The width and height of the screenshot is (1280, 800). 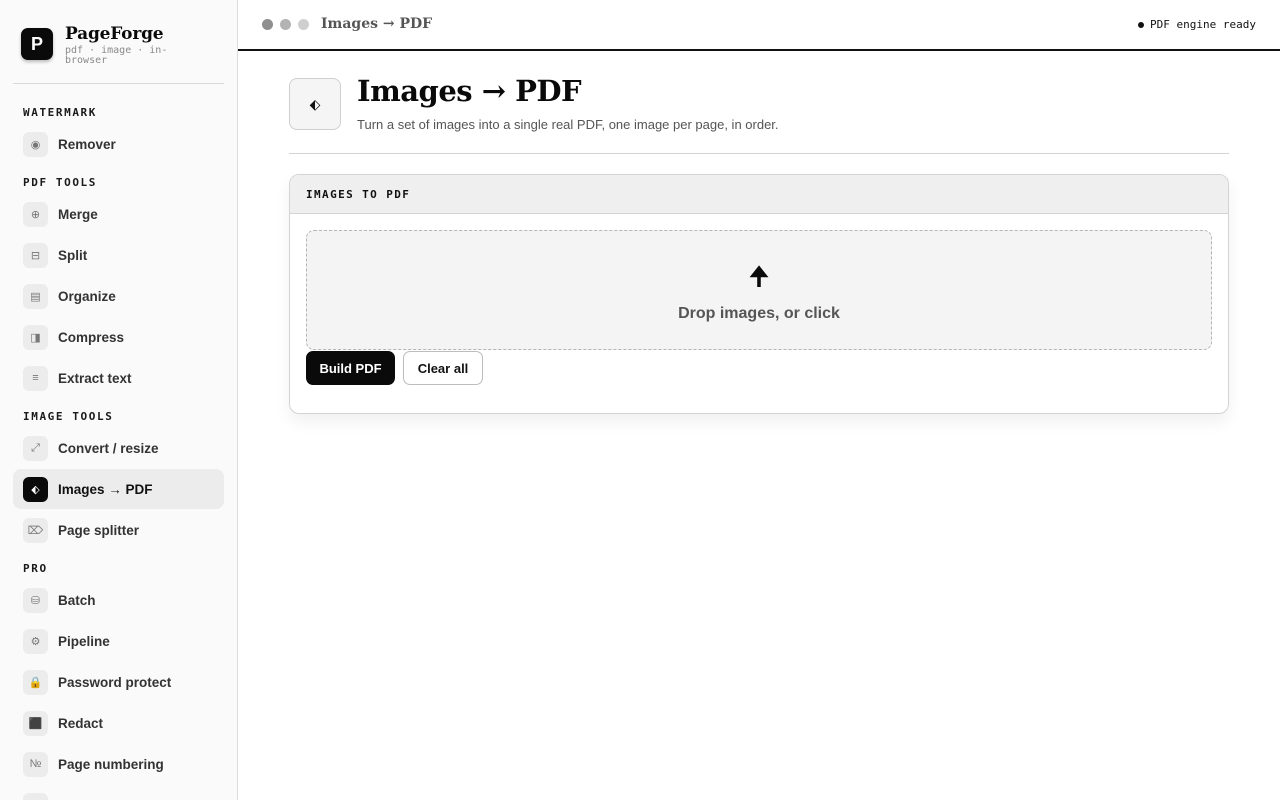 What do you see at coordinates (35, 764) in the screenshot?
I see `numbering-icon: №` at bounding box center [35, 764].